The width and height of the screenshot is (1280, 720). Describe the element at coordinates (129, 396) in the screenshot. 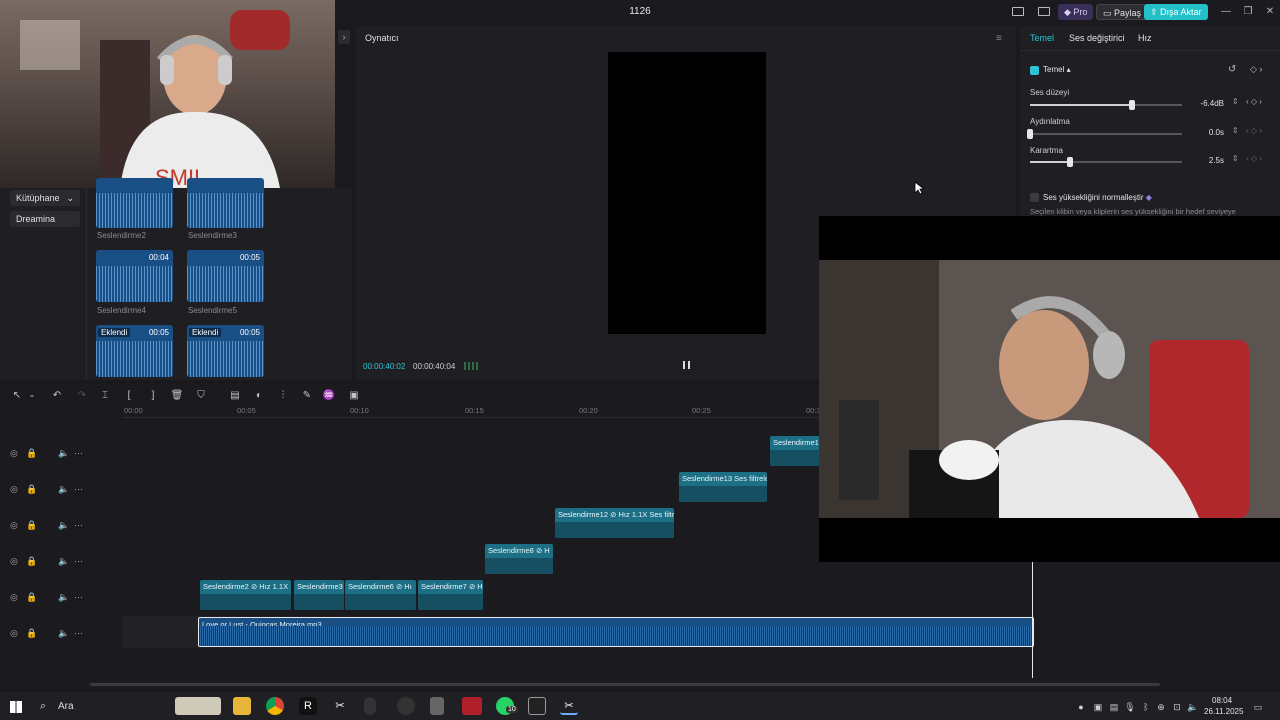

I see `trim-left-icon: [` at that location.